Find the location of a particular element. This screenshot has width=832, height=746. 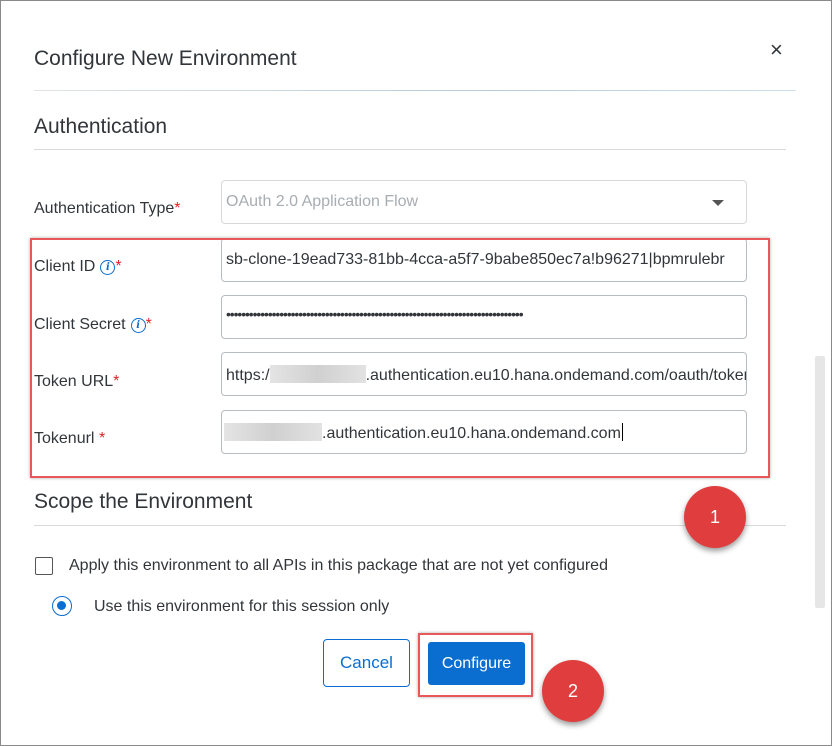

authentication-type-value: OAuth 2.0 Application Flow is located at coordinates (322, 201).